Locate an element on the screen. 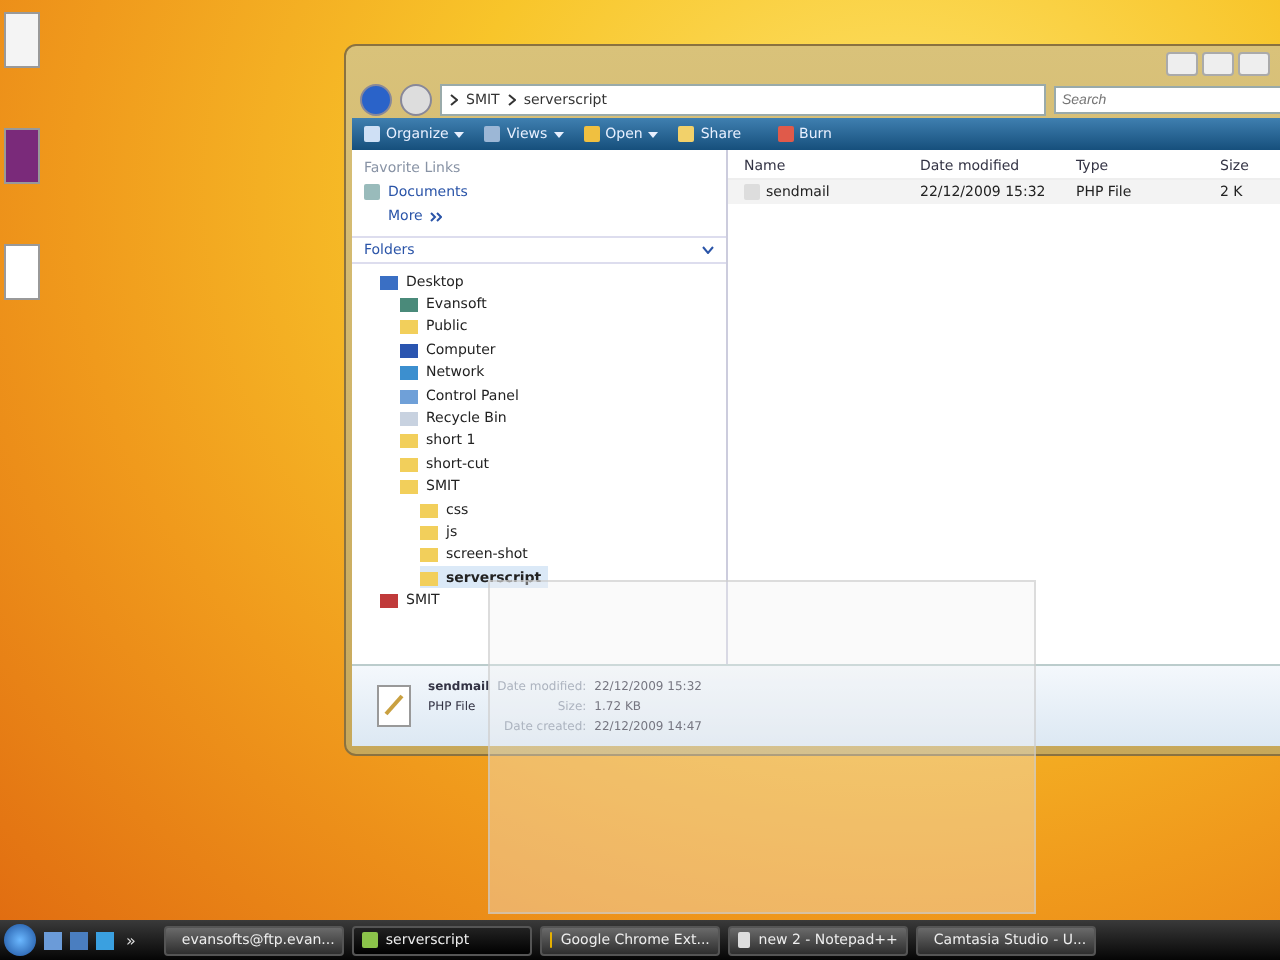 Image resolution: width=1280 pixels, height=960 pixels. archive-icon is located at coordinates (22, 156).